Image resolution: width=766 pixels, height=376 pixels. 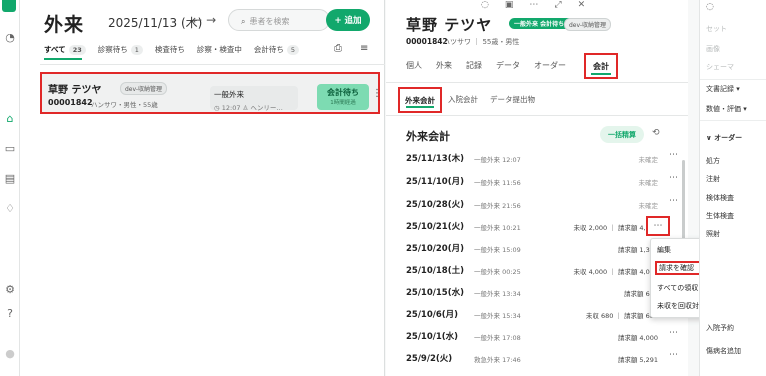 I want to click on sidebar-item-documents: 文書記録 ▾, so click(x=723, y=89).